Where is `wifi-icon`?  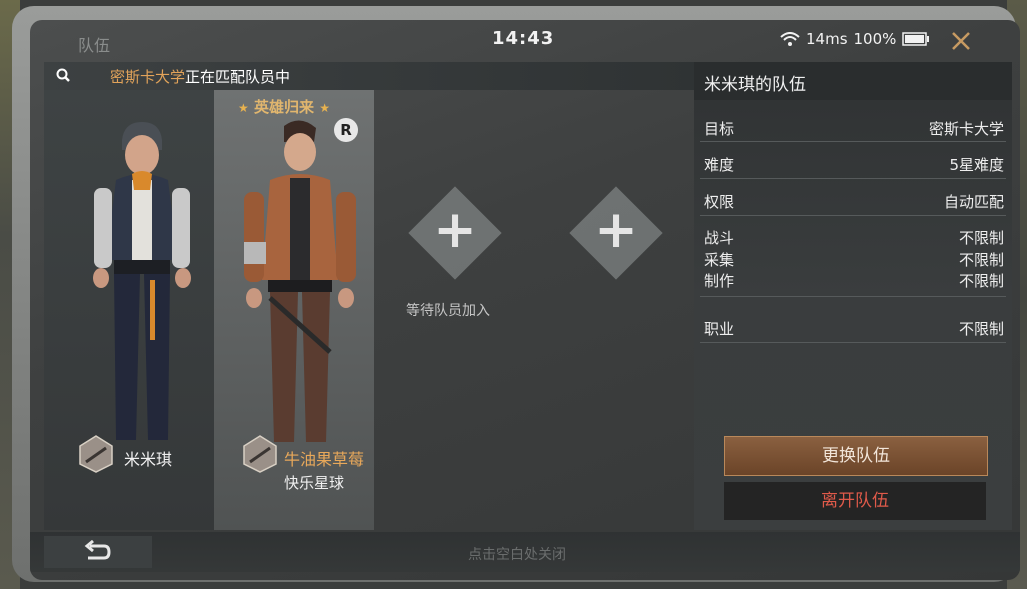 wifi-icon is located at coordinates (790, 39).